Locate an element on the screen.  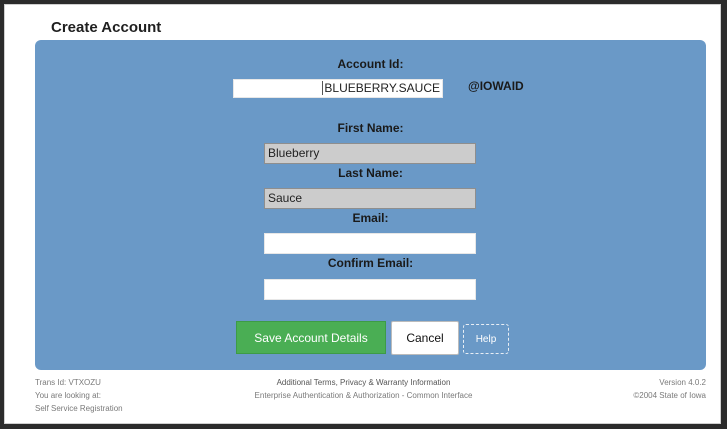
email-label: Email: is located at coordinates (370, 218).